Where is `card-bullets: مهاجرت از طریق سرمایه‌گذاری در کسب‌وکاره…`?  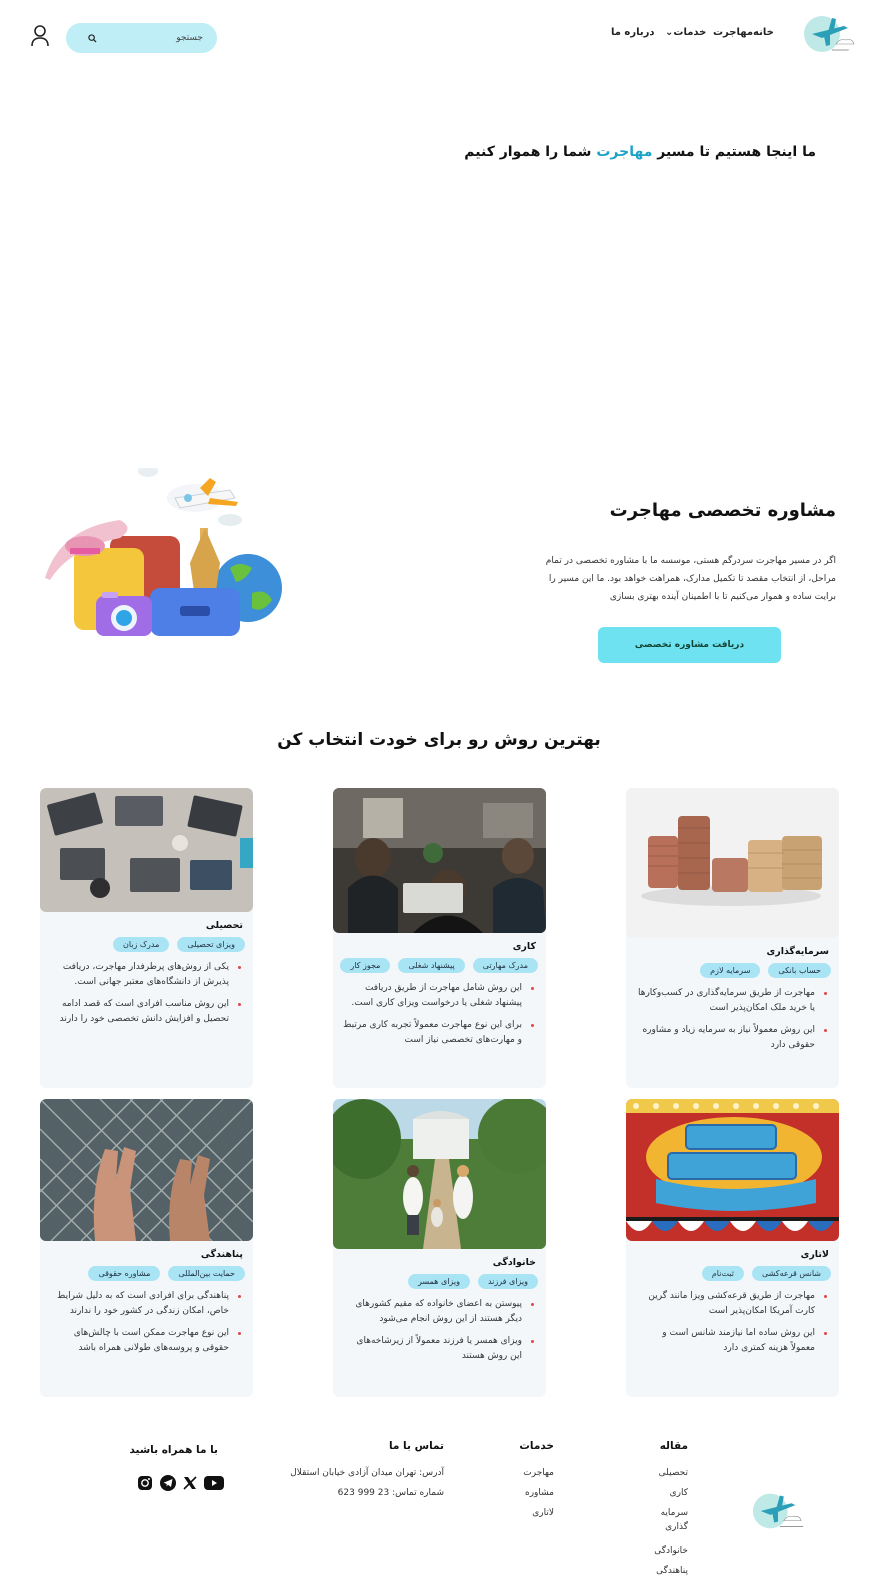 card-bullets: مهاجرت از طریق سرمایه‌گذاری در کسب‌وکاره… is located at coordinates (732, 1019).